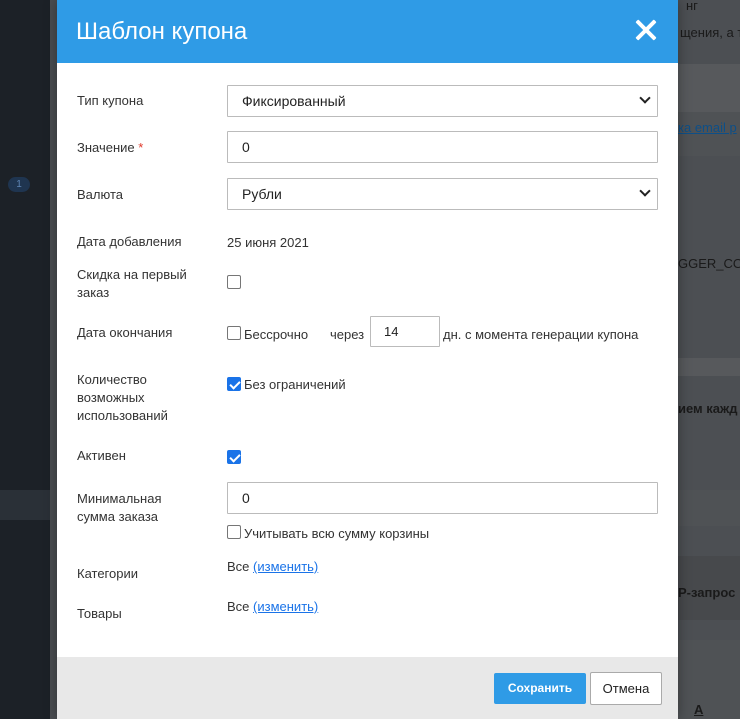 The height and width of the screenshot is (719, 740). I want to click on bg-text: Р-запрос, so click(707, 592).